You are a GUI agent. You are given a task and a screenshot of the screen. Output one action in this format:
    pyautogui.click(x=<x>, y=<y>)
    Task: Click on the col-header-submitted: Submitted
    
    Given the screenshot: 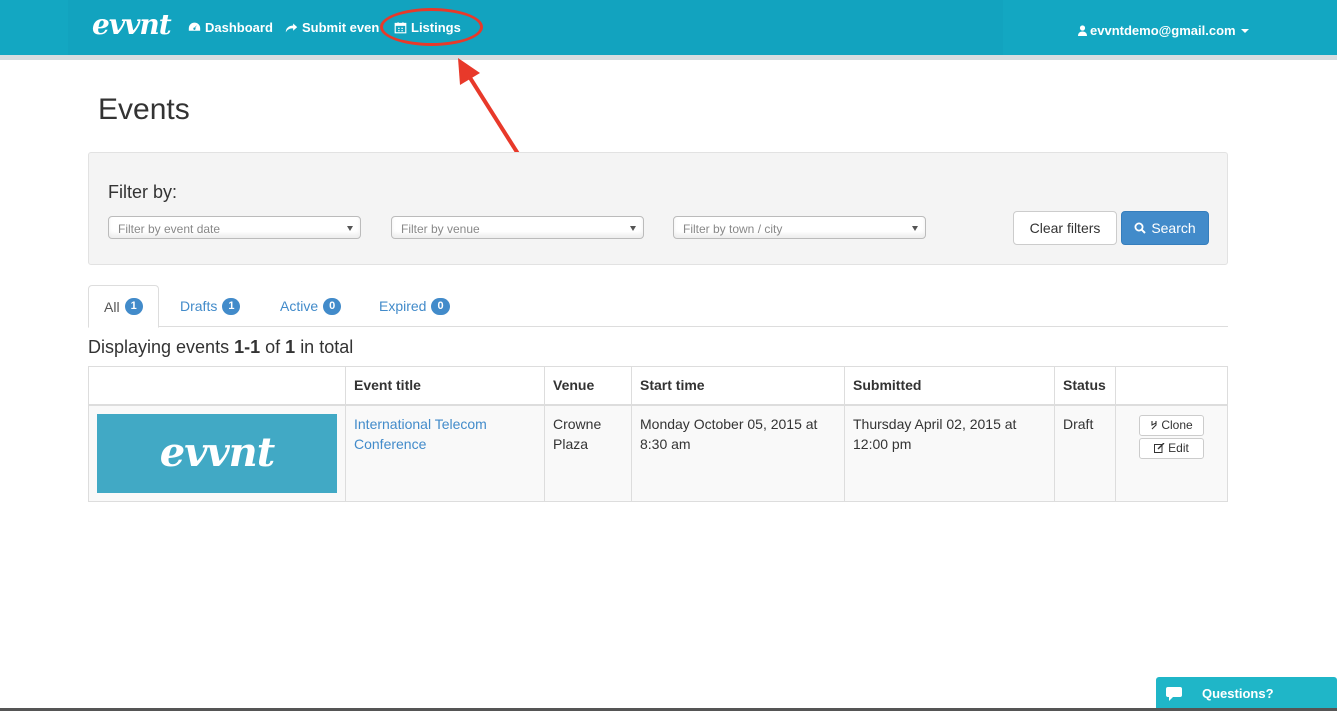 What is the action you would take?
    pyautogui.click(x=949, y=386)
    